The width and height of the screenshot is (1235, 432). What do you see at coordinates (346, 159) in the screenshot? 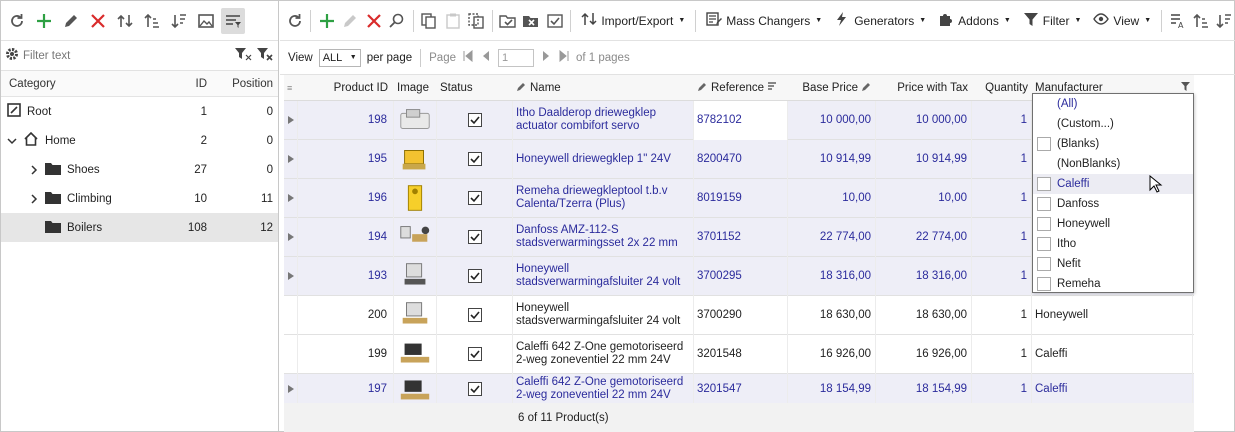
I see `product-id-cell: 195` at bounding box center [346, 159].